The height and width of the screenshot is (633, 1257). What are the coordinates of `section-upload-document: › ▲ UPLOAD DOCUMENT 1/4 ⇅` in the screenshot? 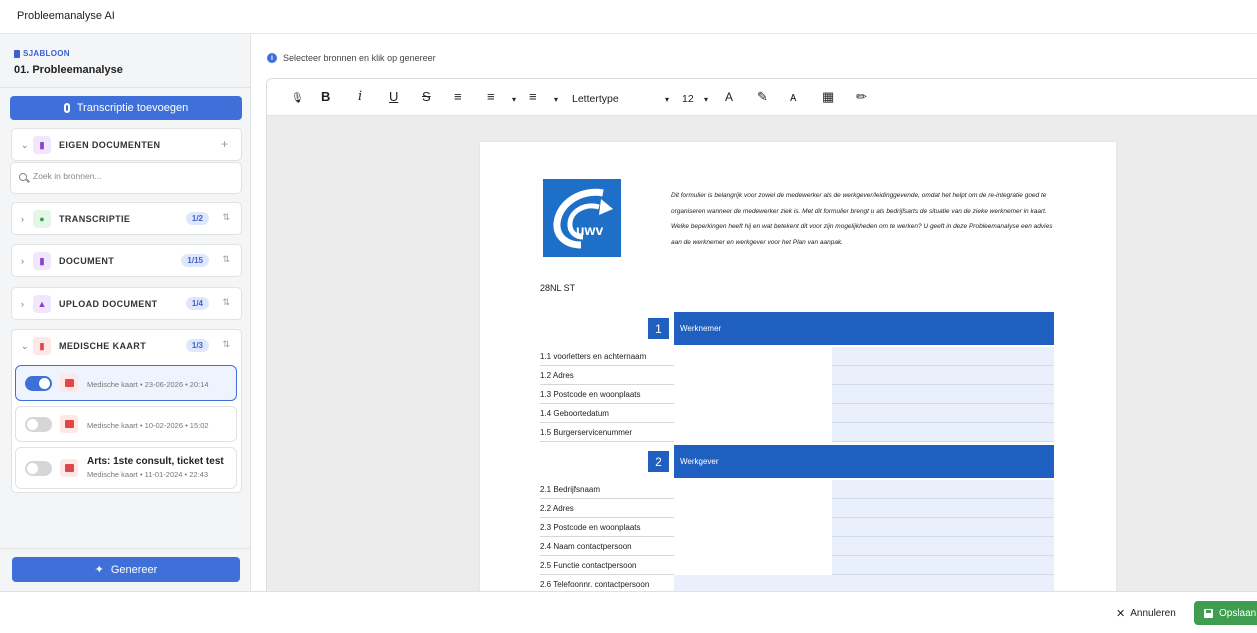 It's located at (126, 303).